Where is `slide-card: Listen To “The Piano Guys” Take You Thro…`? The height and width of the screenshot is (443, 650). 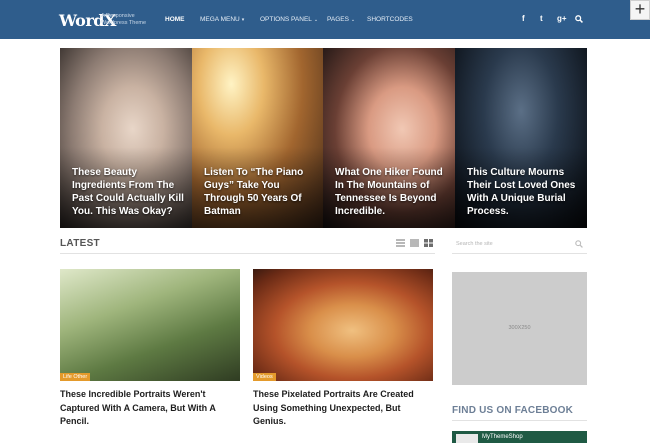 slide-card: Listen To “The Piano Guys” Take You Thro… is located at coordinates (257, 138).